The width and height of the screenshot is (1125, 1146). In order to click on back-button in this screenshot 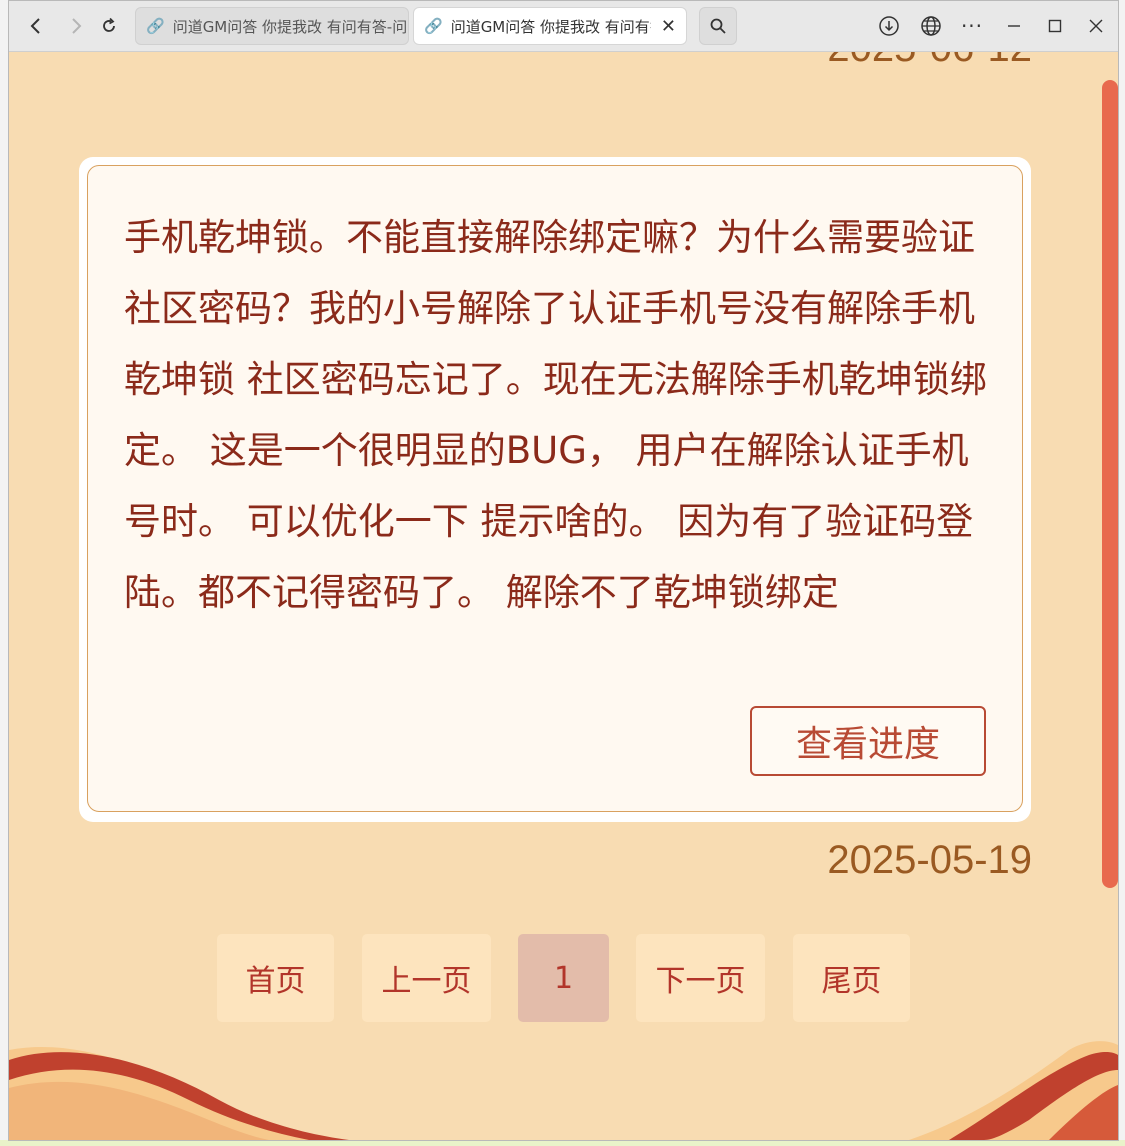, I will do `click(36, 26)`.